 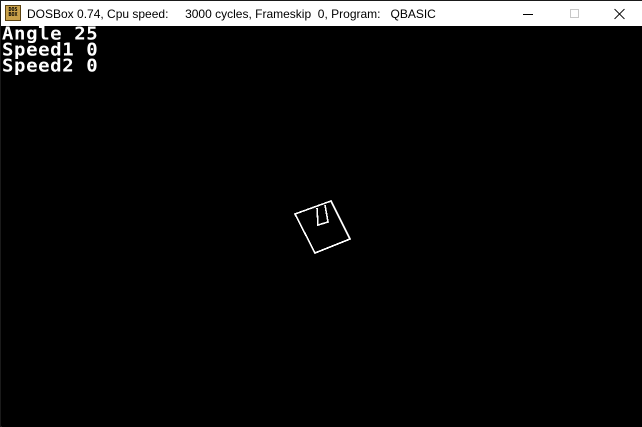 I want to click on qbasic-graphics, so click(x=322, y=227).